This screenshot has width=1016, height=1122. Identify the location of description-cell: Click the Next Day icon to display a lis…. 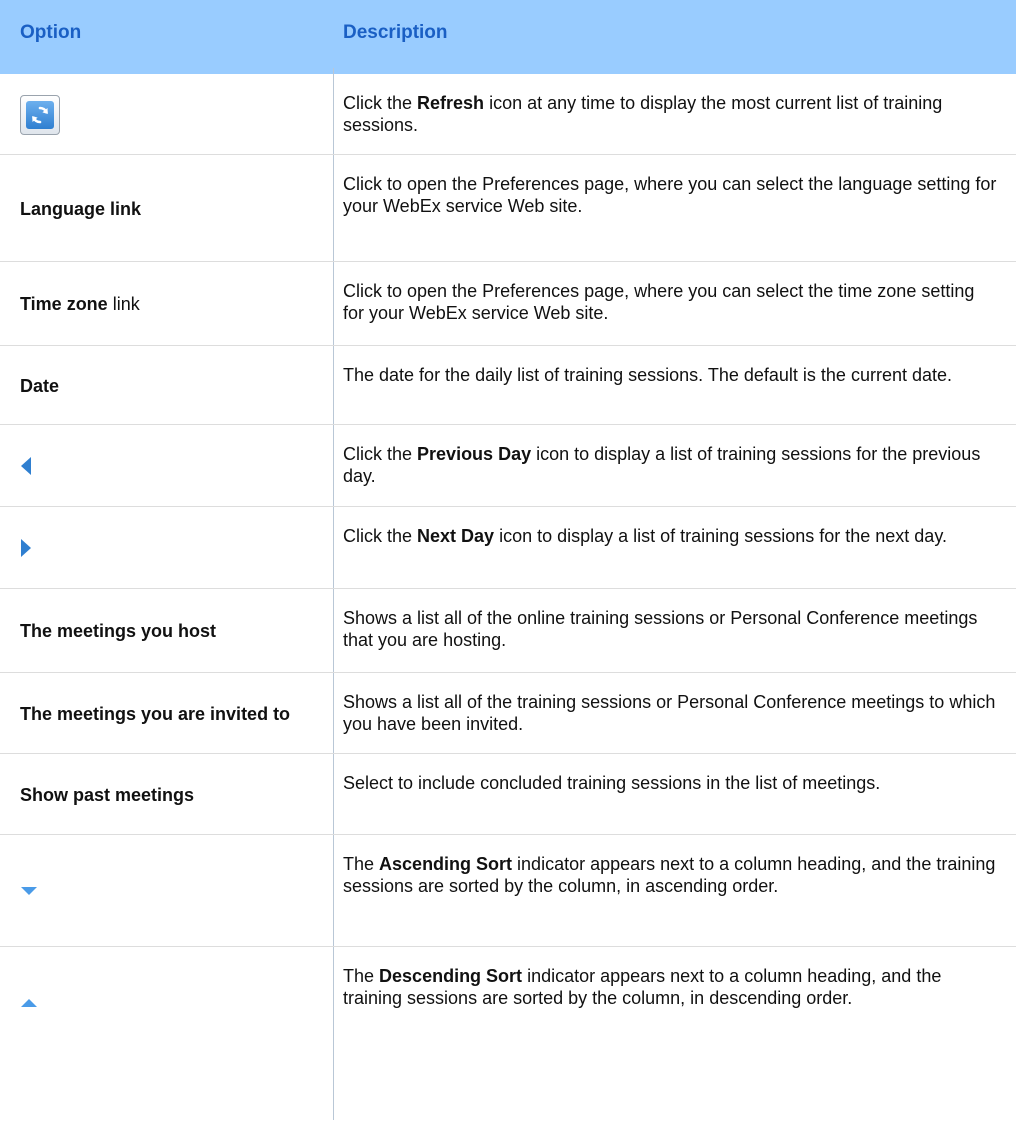
(670, 536).